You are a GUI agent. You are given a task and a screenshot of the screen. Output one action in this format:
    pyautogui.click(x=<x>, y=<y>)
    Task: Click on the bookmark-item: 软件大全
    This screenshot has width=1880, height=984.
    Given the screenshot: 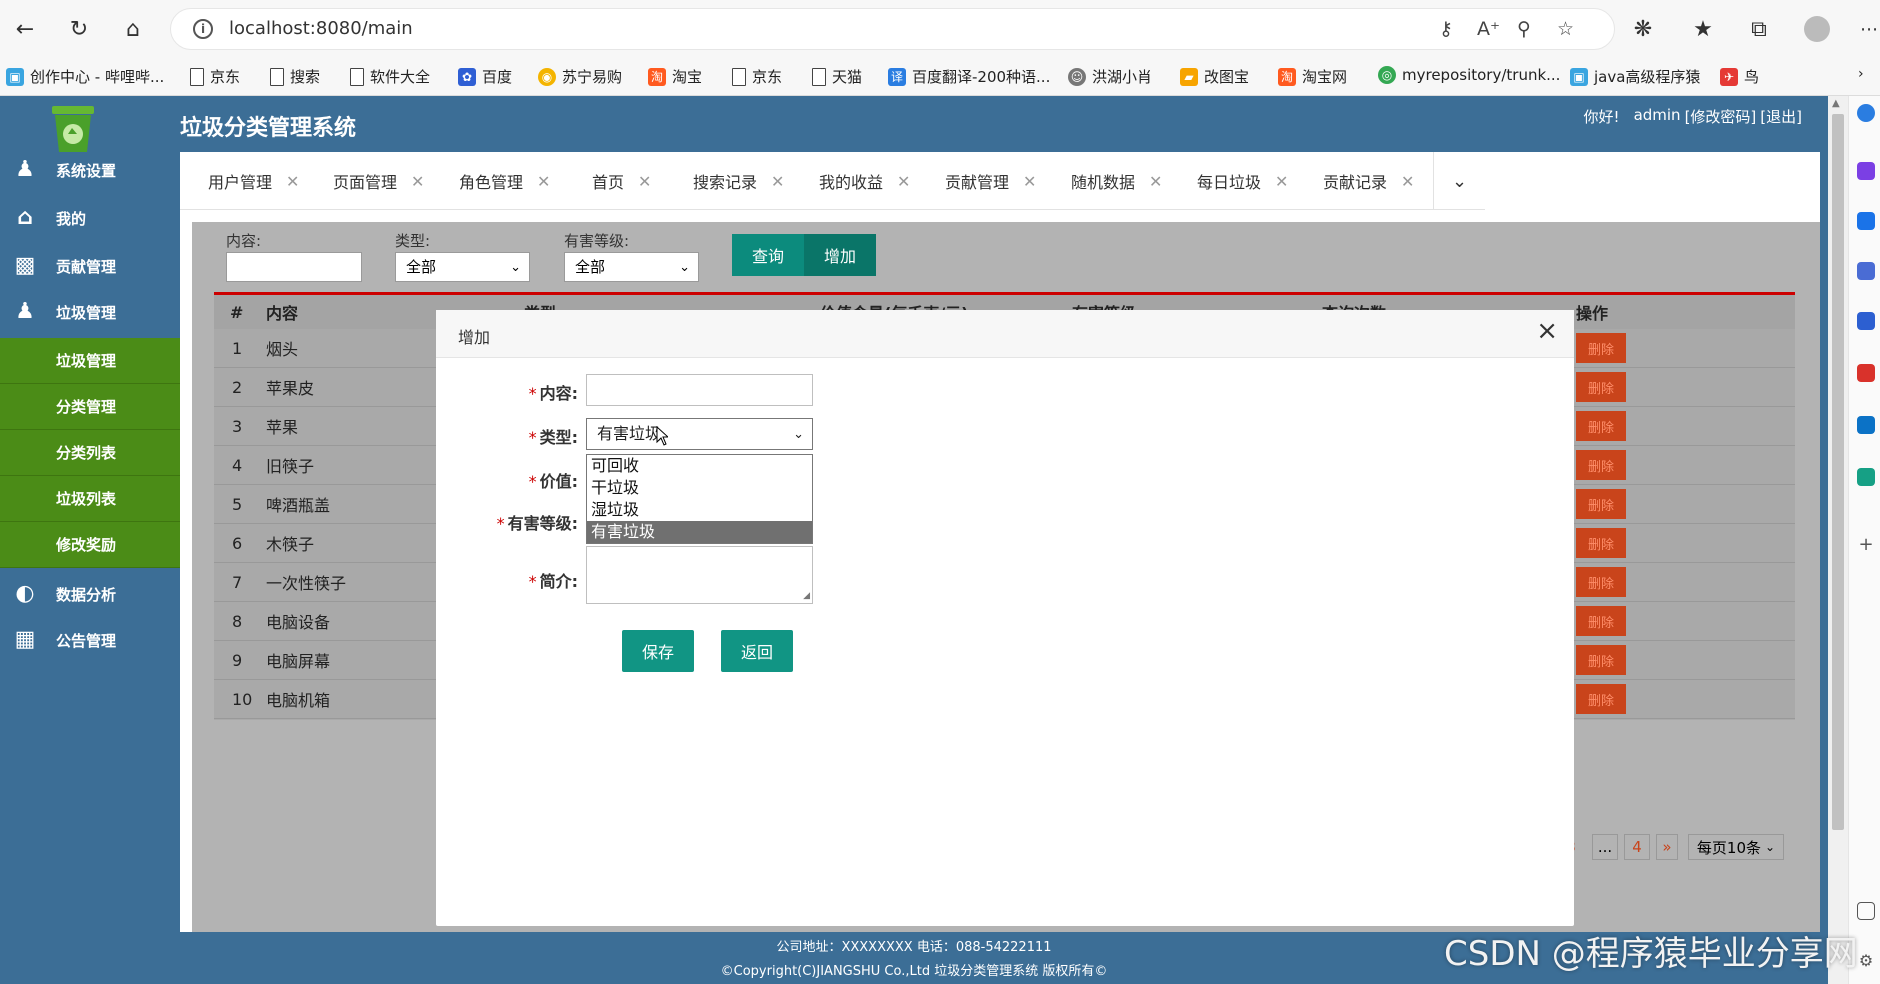 What is the action you would take?
    pyautogui.click(x=390, y=76)
    